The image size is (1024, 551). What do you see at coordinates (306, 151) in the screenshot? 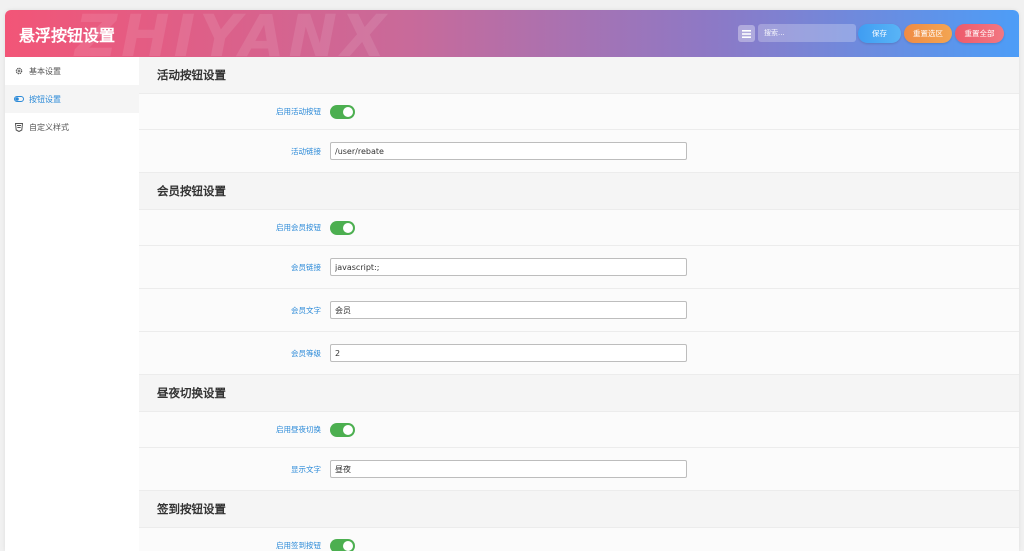
I see `field-label: 活动链接` at bounding box center [306, 151].